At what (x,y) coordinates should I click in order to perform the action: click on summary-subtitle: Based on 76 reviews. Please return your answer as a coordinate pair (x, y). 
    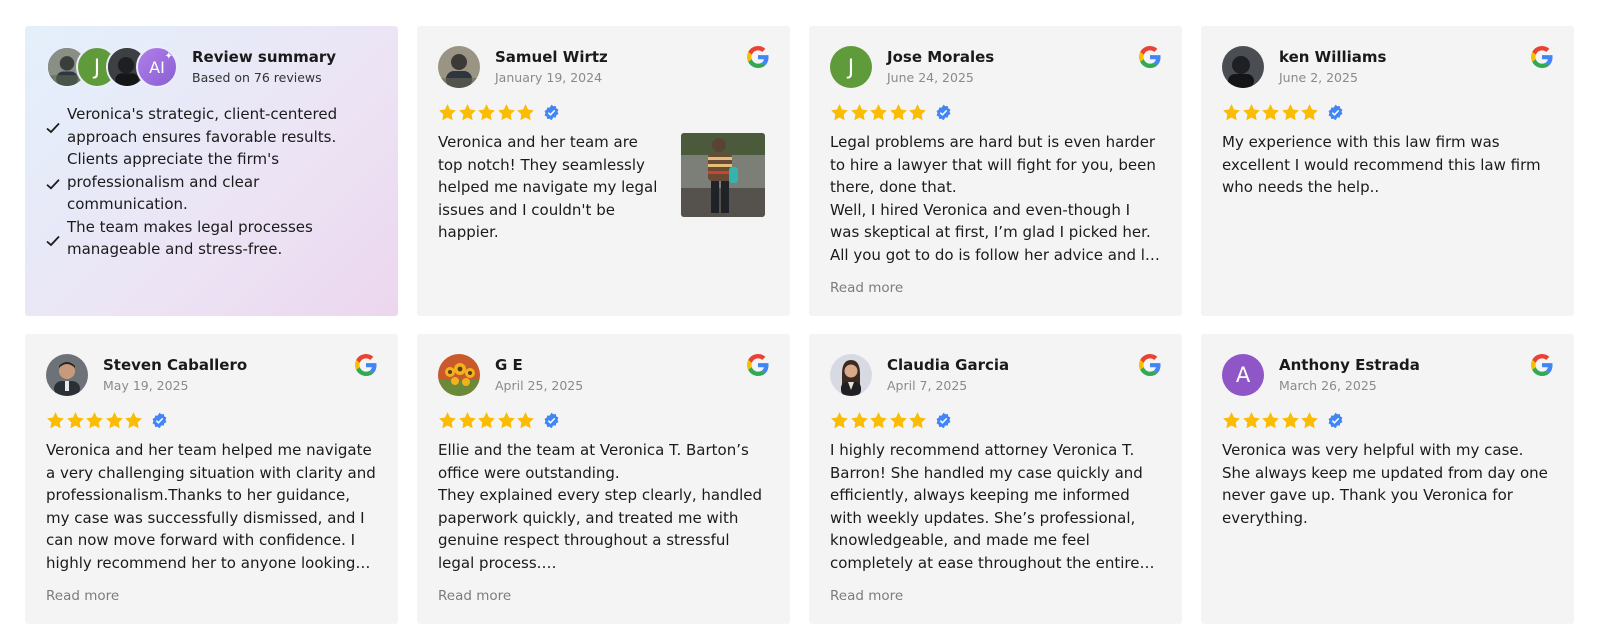
    Looking at the image, I should click on (257, 77).